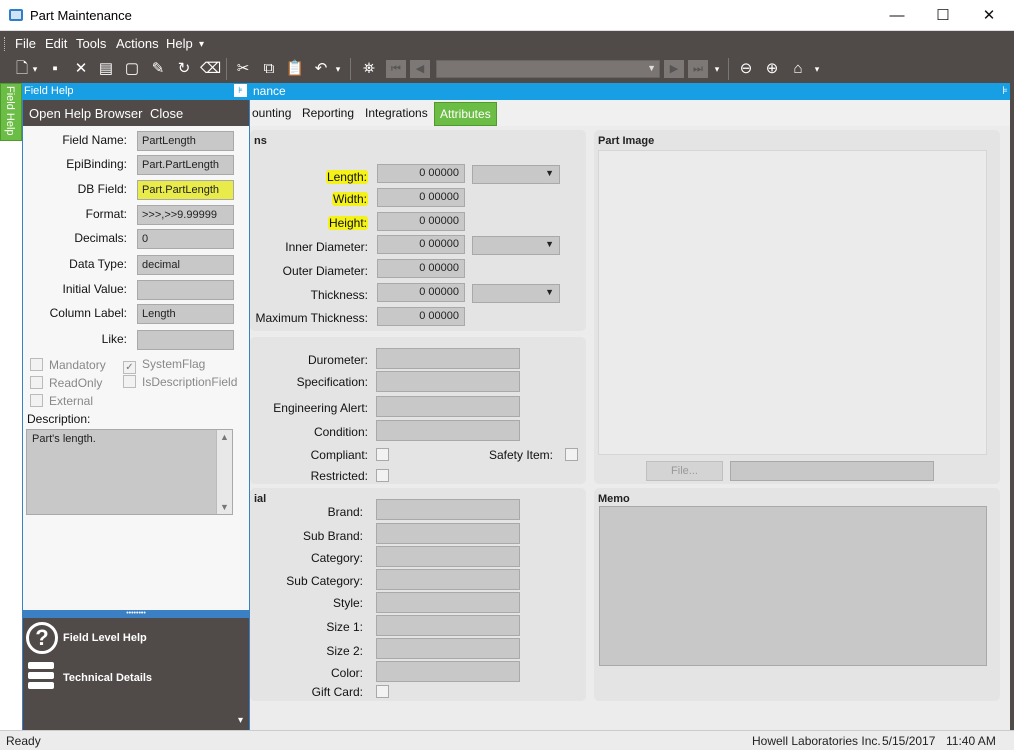 This screenshot has height=750, width=1014. What do you see at coordinates (421, 316) in the screenshot?
I see `max-thickness-field: 0 00000` at bounding box center [421, 316].